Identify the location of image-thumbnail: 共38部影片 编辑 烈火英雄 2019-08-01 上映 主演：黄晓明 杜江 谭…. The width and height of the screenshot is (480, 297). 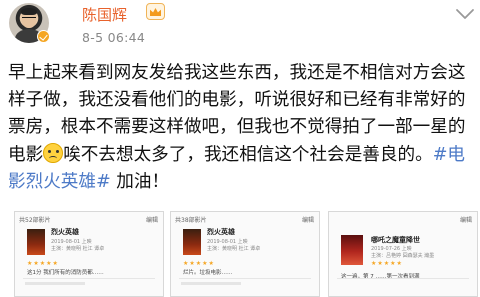
(245, 254).